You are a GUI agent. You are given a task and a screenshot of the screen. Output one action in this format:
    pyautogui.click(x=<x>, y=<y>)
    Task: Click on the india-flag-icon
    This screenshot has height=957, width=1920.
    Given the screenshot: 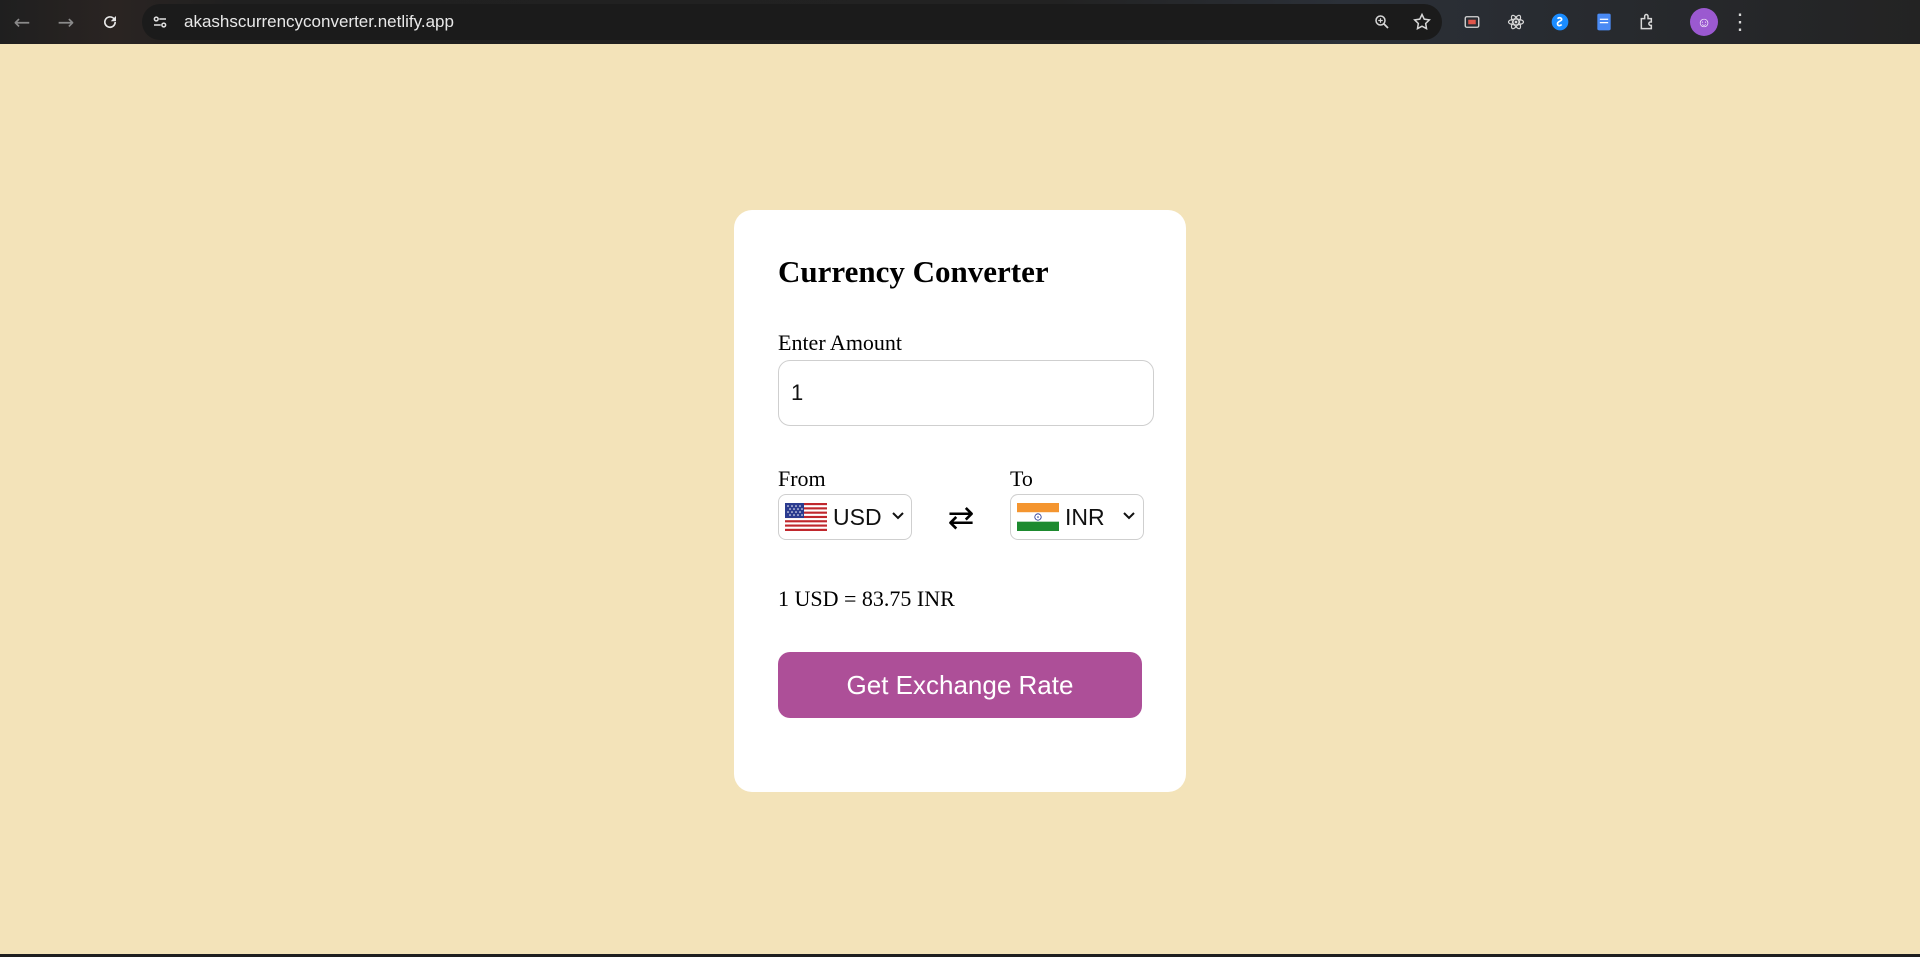 What is the action you would take?
    pyautogui.click(x=1038, y=517)
    